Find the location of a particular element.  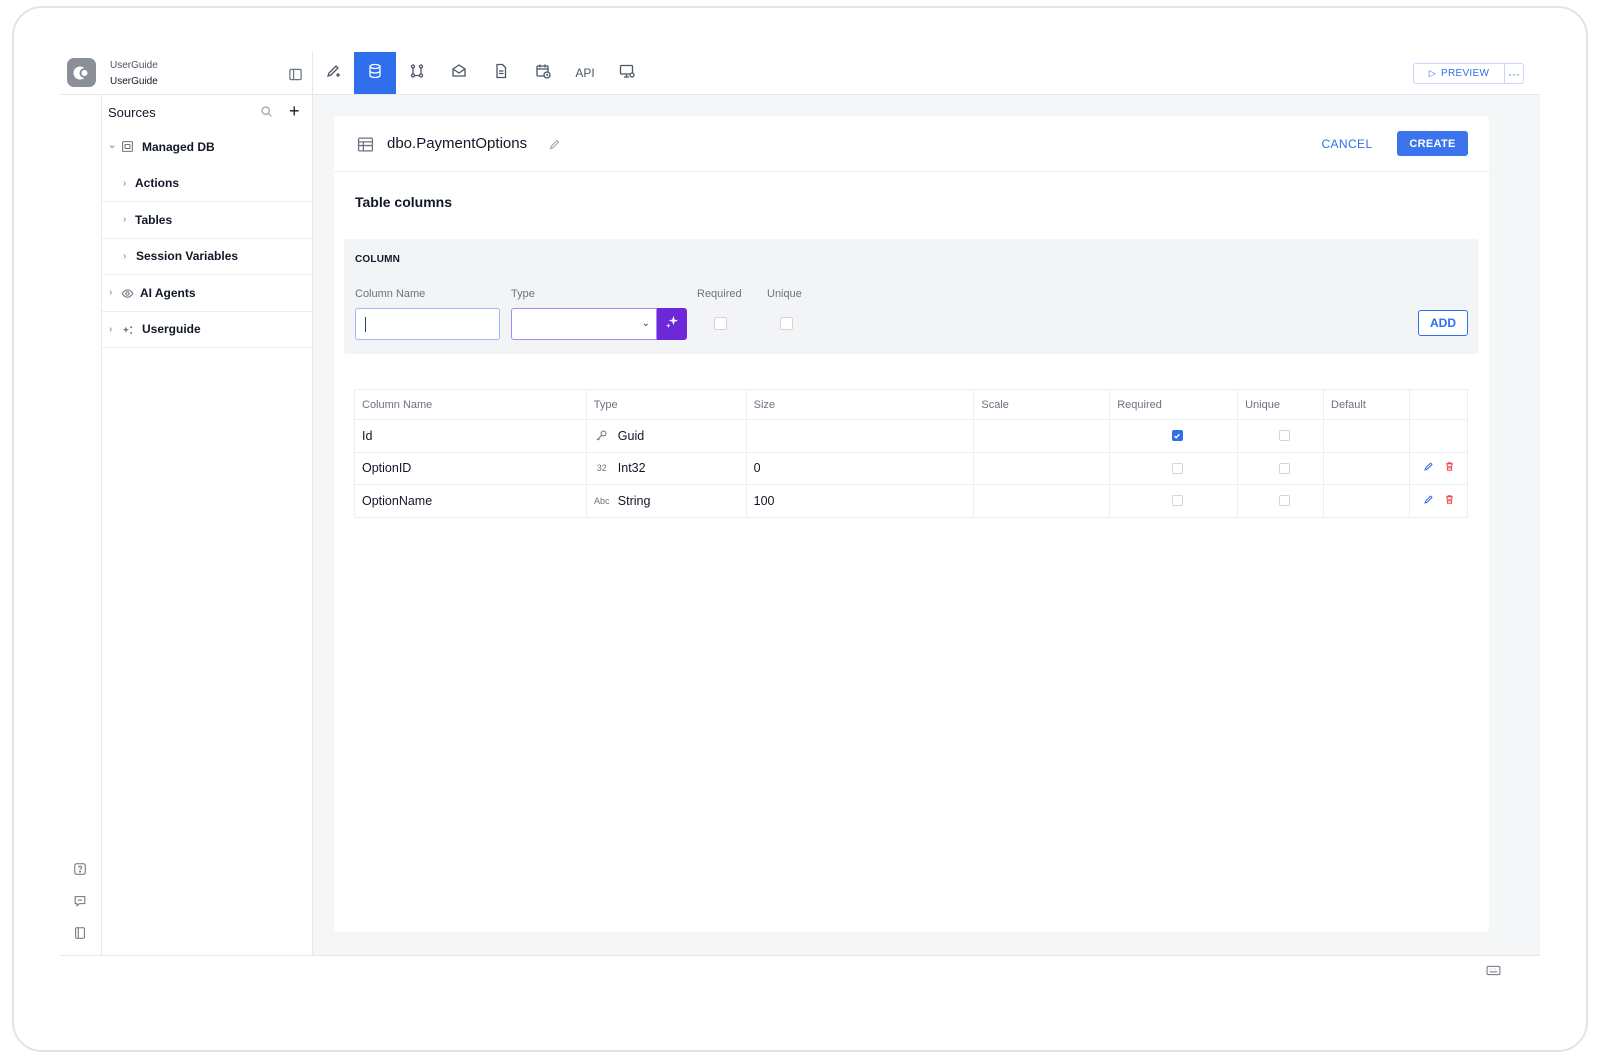

org-name: UserGuide is located at coordinates (134, 65).